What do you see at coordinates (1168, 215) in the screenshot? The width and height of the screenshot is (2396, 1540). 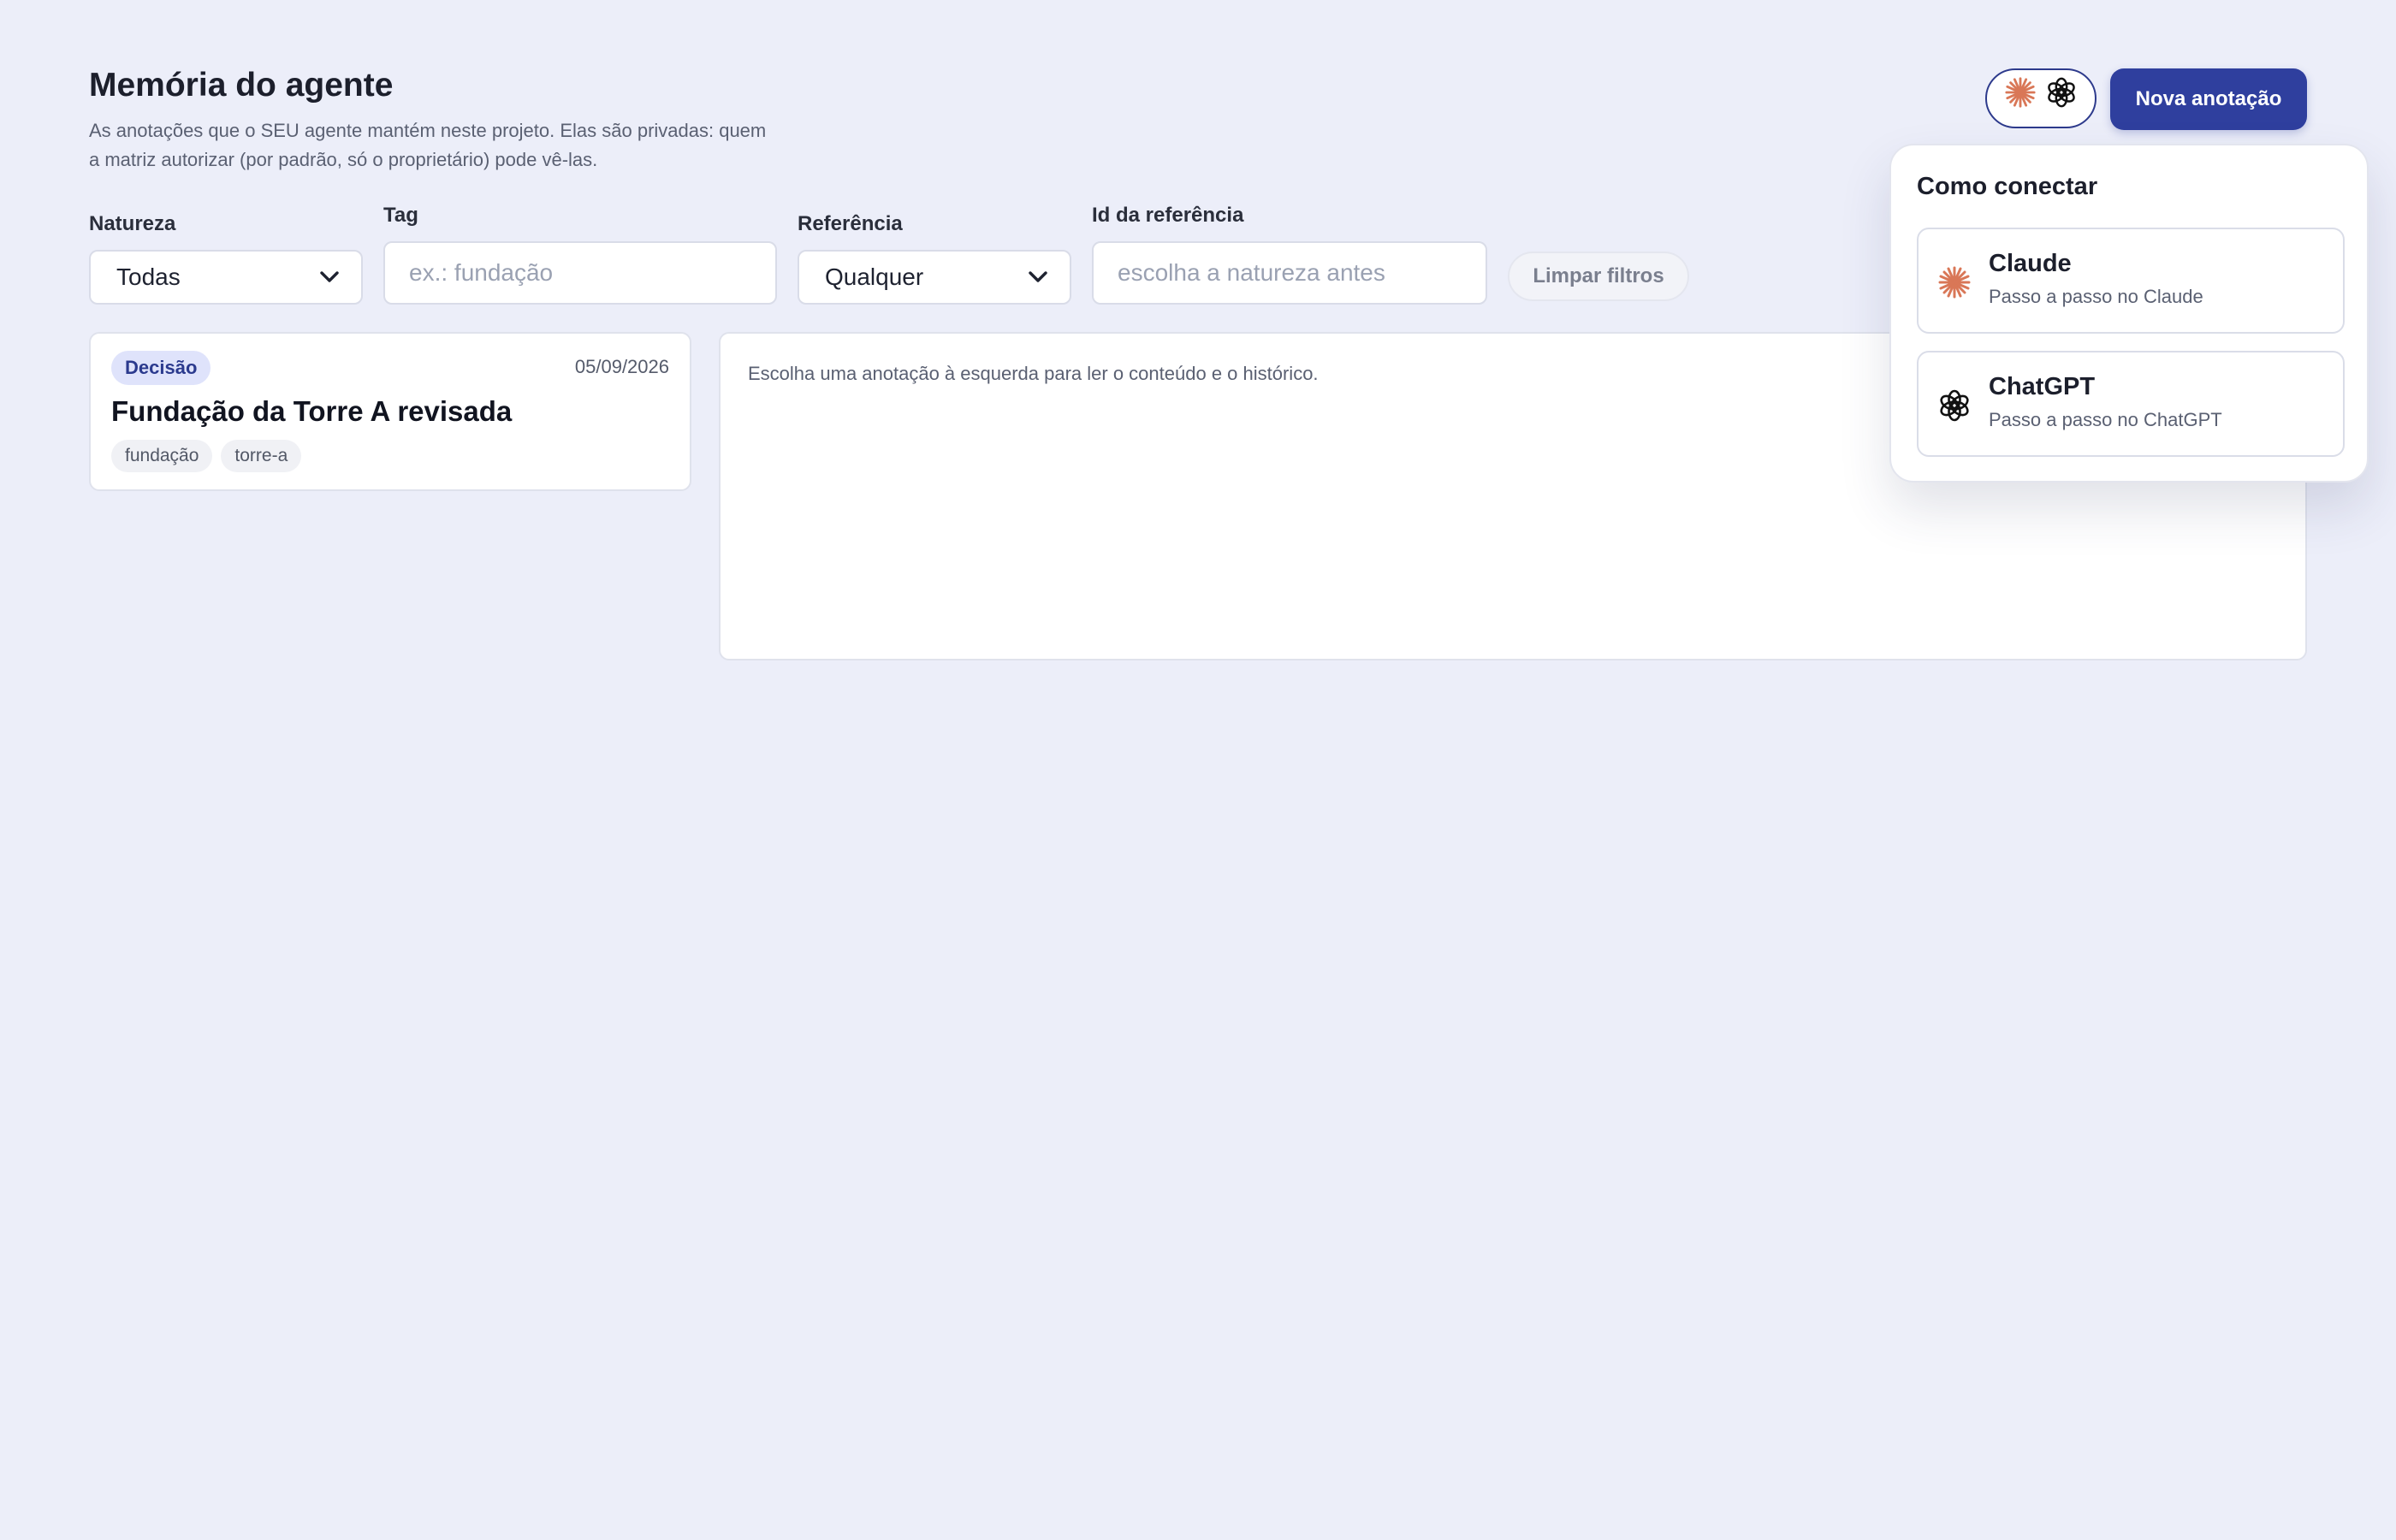 I see `reference-id-filter-label: Id da referência` at bounding box center [1168, 215].